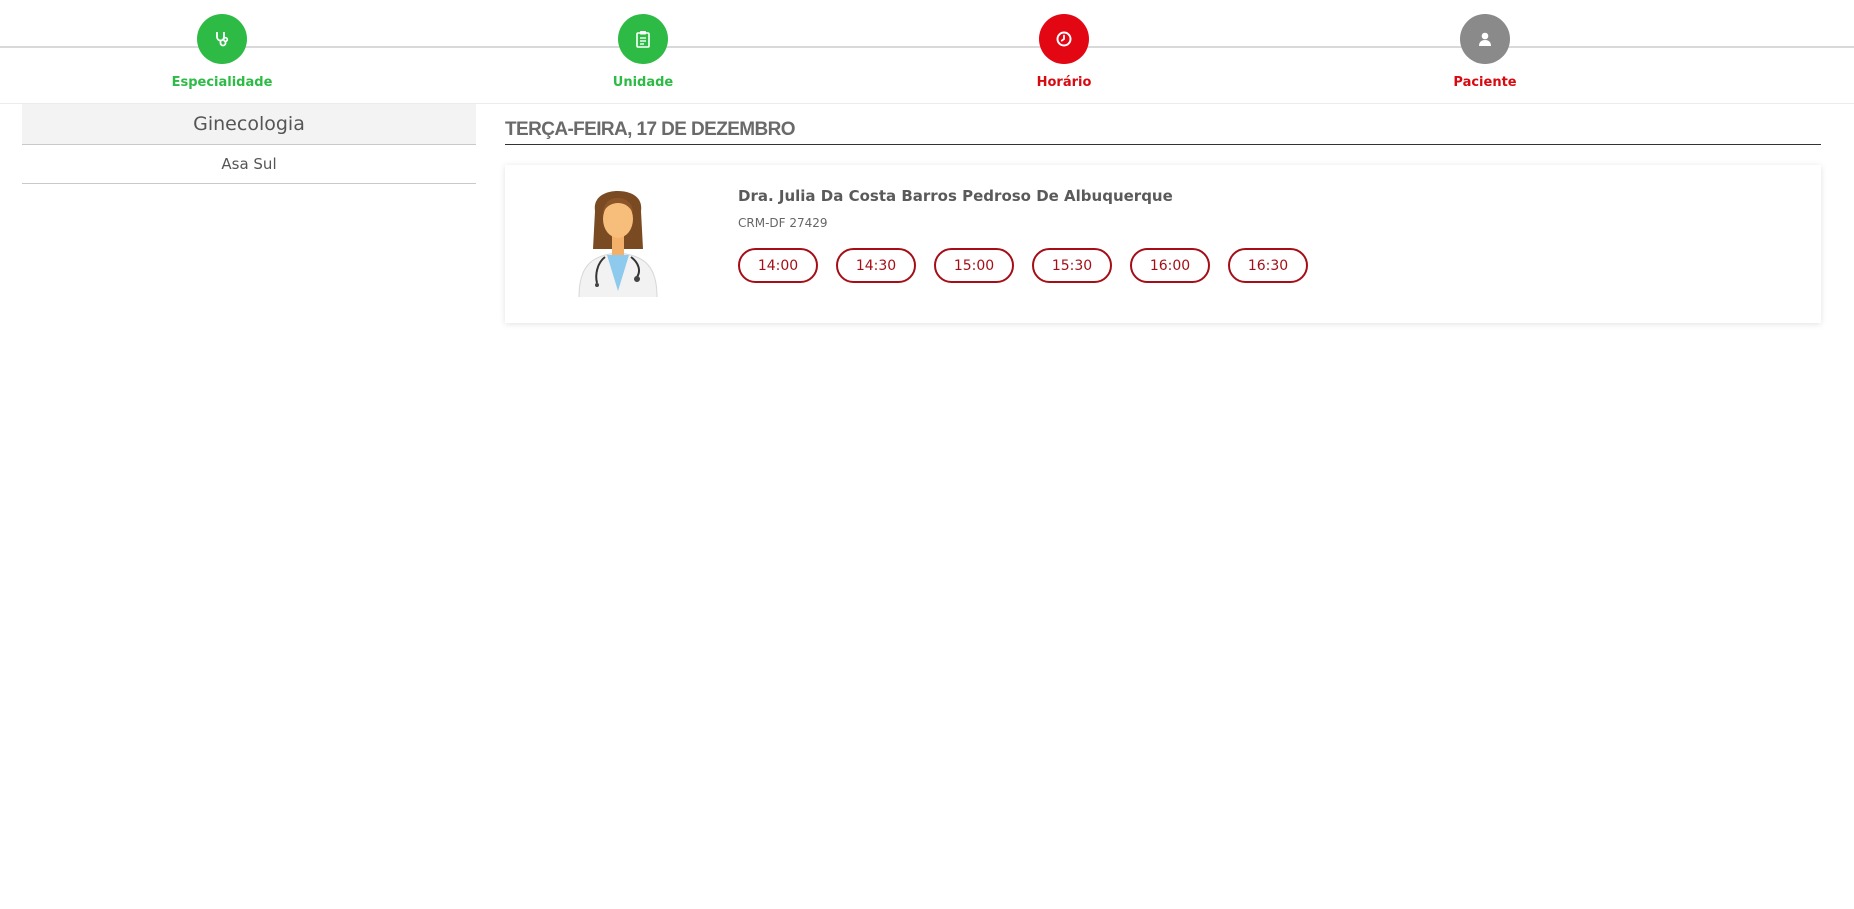 This screenshot has height=909, width=1854. What do you see at coordinates (222, 39) in the screenshot?
I see `stethoscope-icon` at bounding box center [222, 39].